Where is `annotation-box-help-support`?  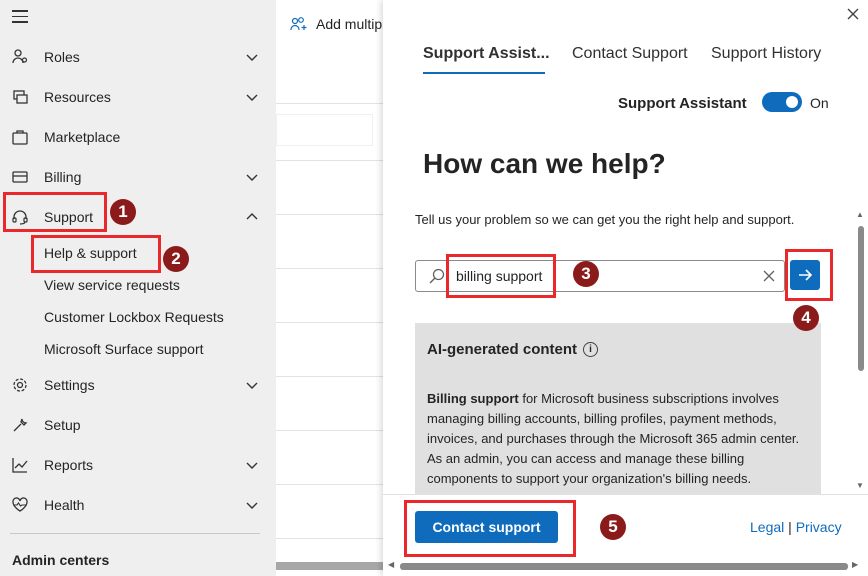
annotation-box-help-support is located at coordinates (96, 254).